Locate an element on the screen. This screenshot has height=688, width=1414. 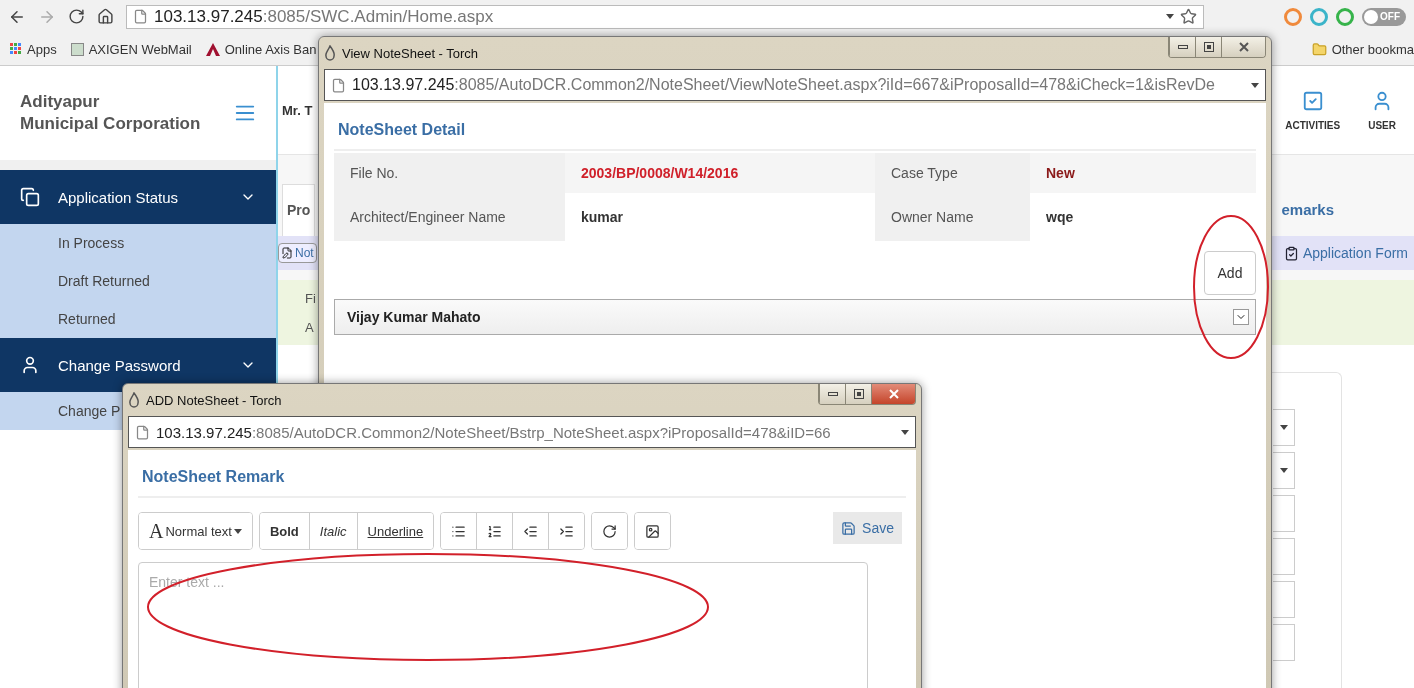
brand-name: Adityapur Municipal Corporation is located at coordinates (110, 113).